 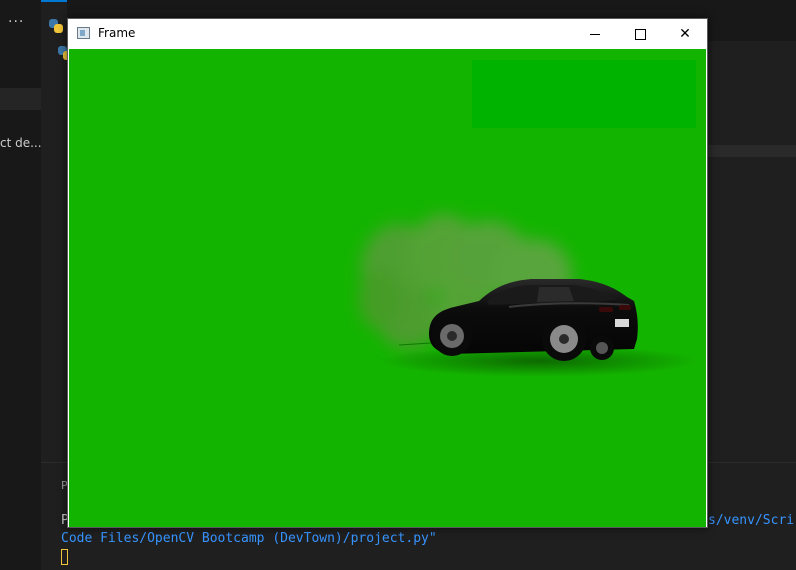 What do you see at coordinates (20, 99) in the screenshot?
I see `sidebar-selected-row` at bounding box center [20, 99].